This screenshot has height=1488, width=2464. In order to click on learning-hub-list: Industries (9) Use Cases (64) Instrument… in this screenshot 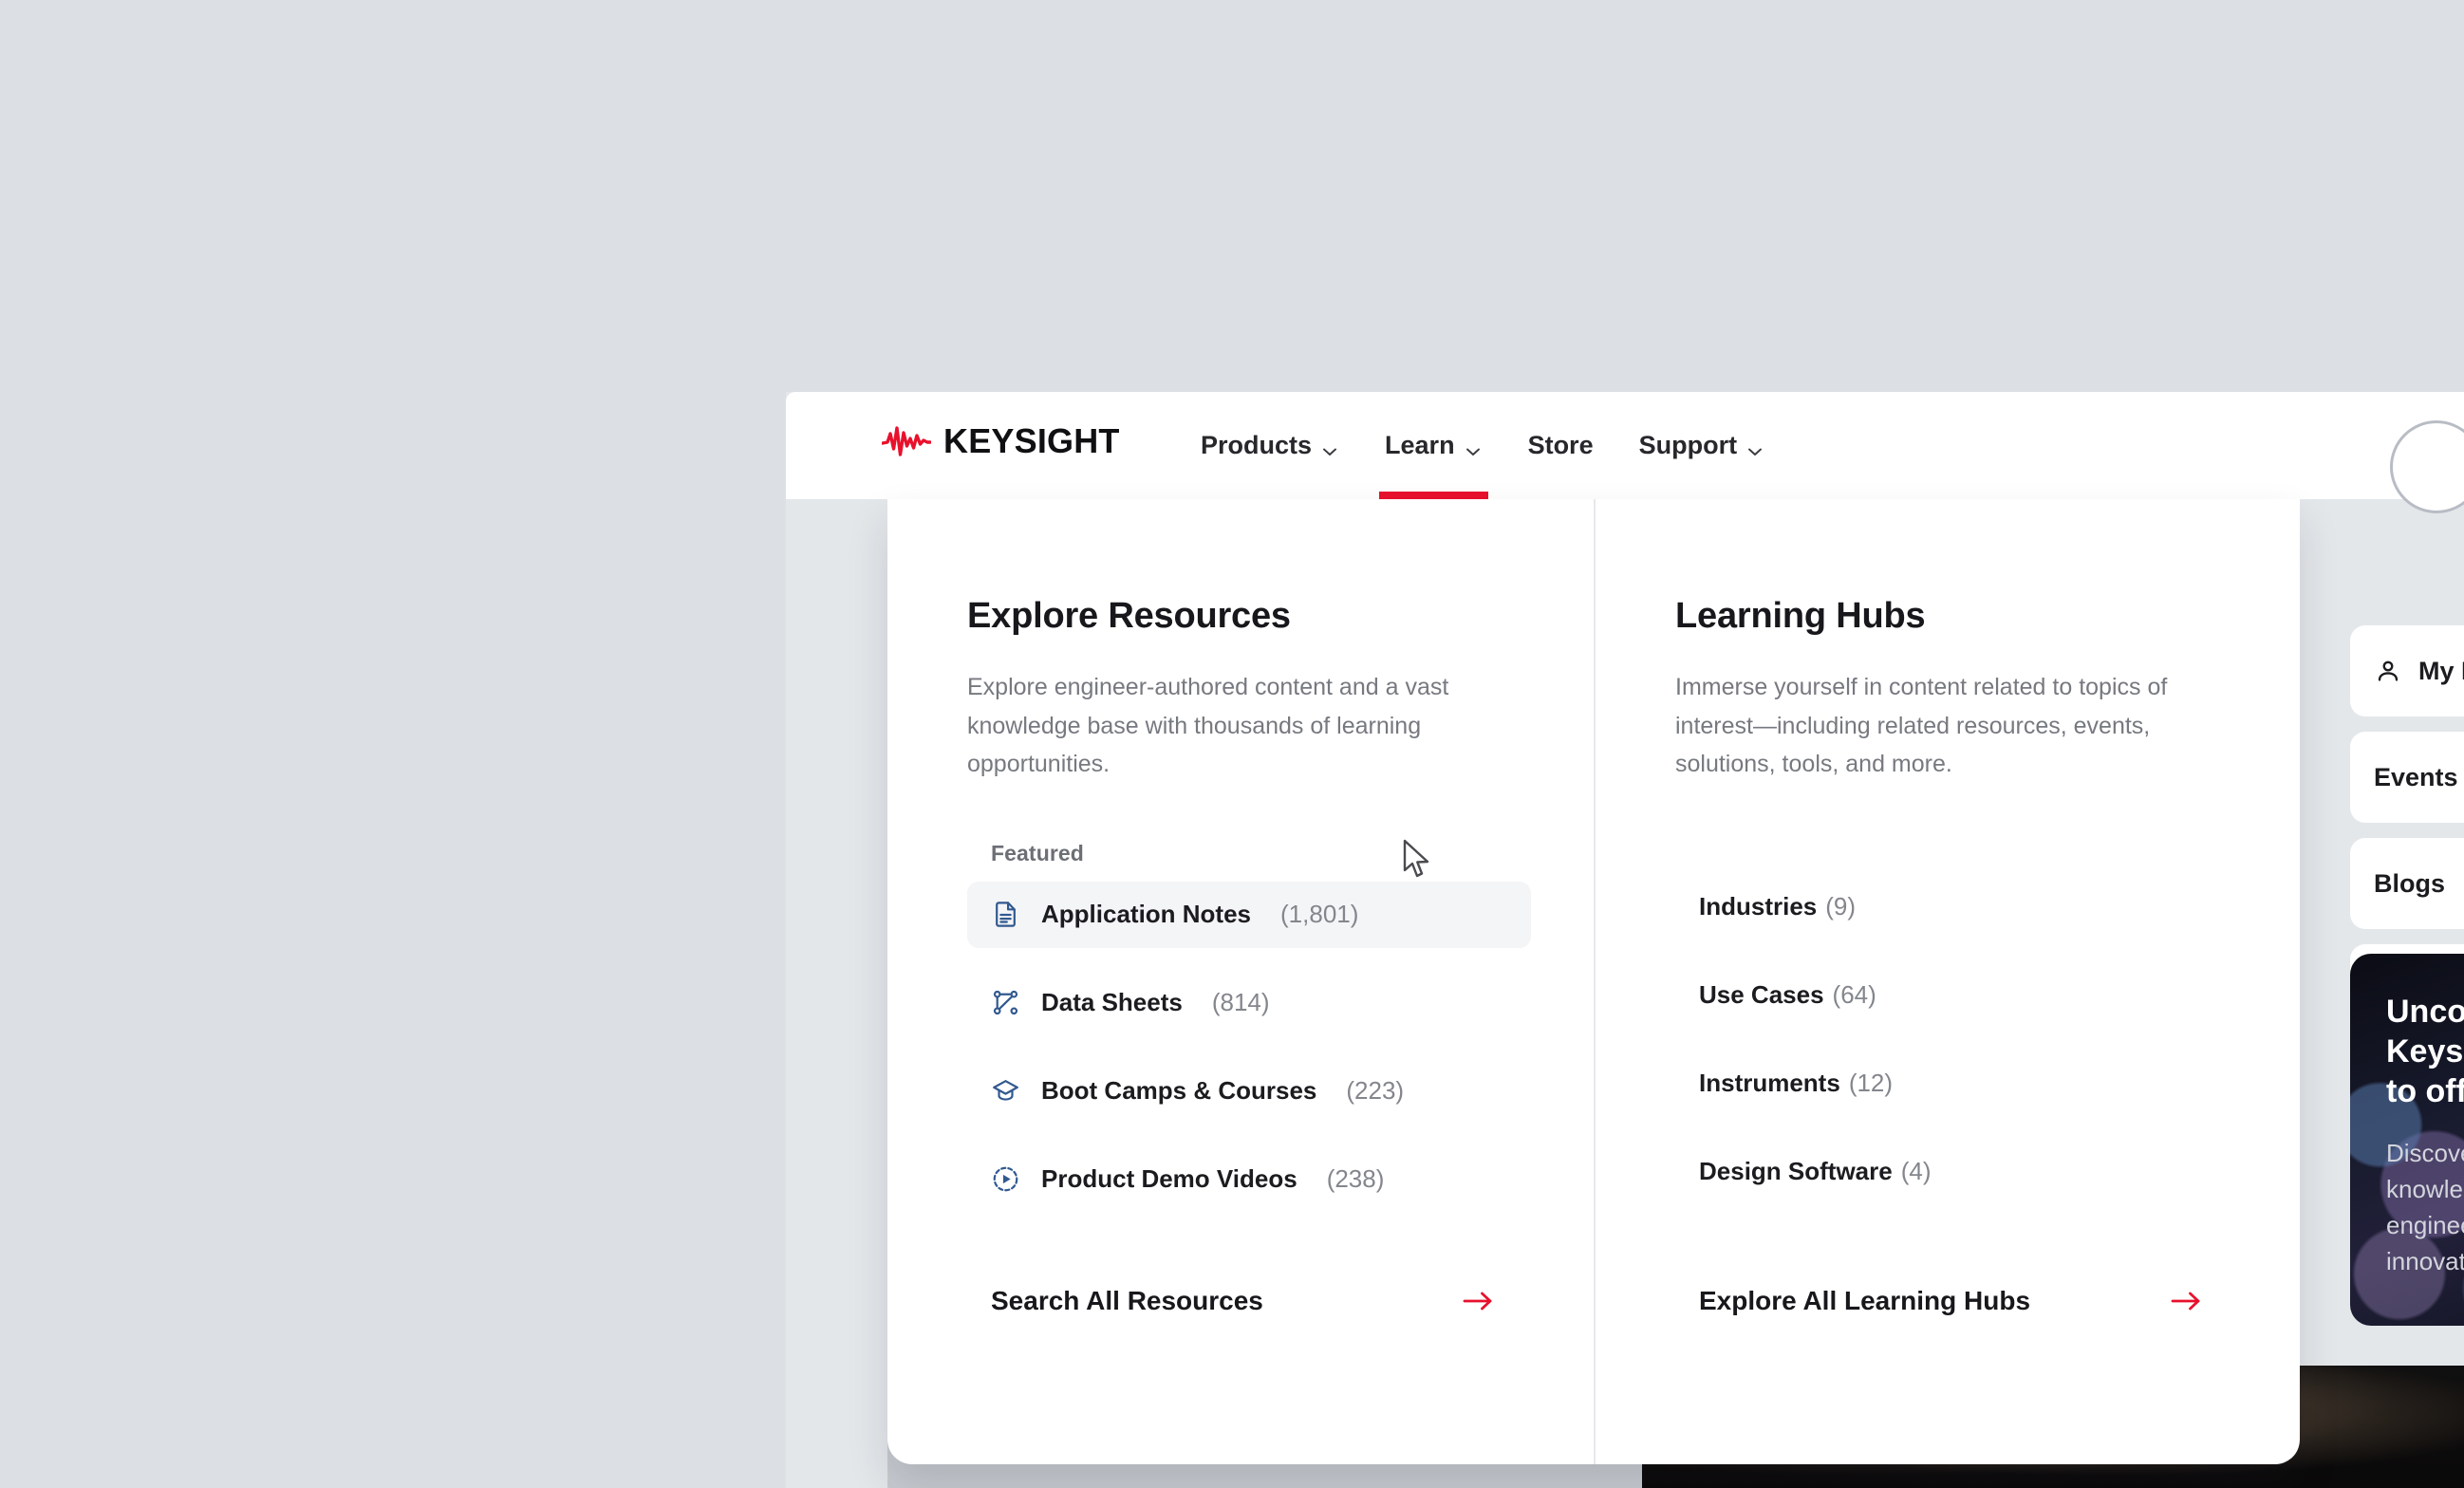, I will do `click(1956, 1039)`.